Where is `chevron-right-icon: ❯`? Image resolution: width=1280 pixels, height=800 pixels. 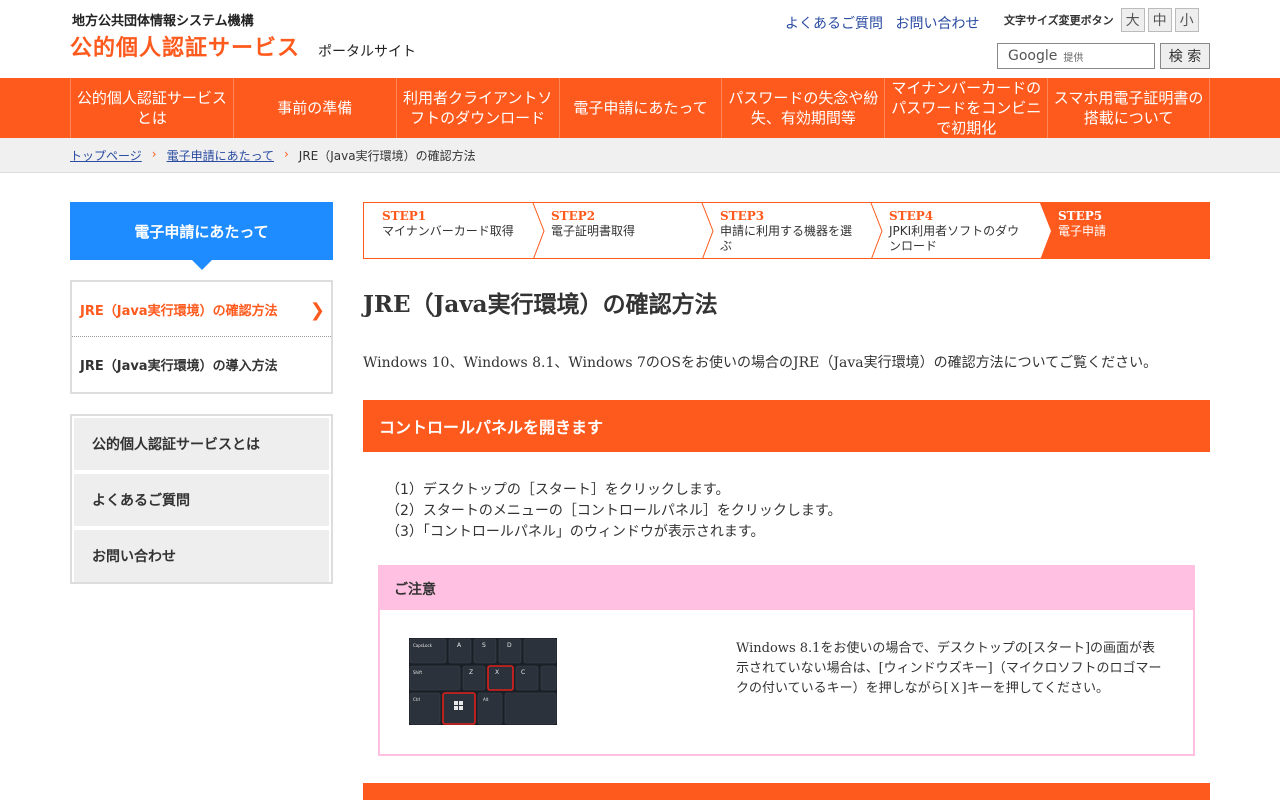 chevron-right-icon: ❯ is located at coordinates (317, 310).